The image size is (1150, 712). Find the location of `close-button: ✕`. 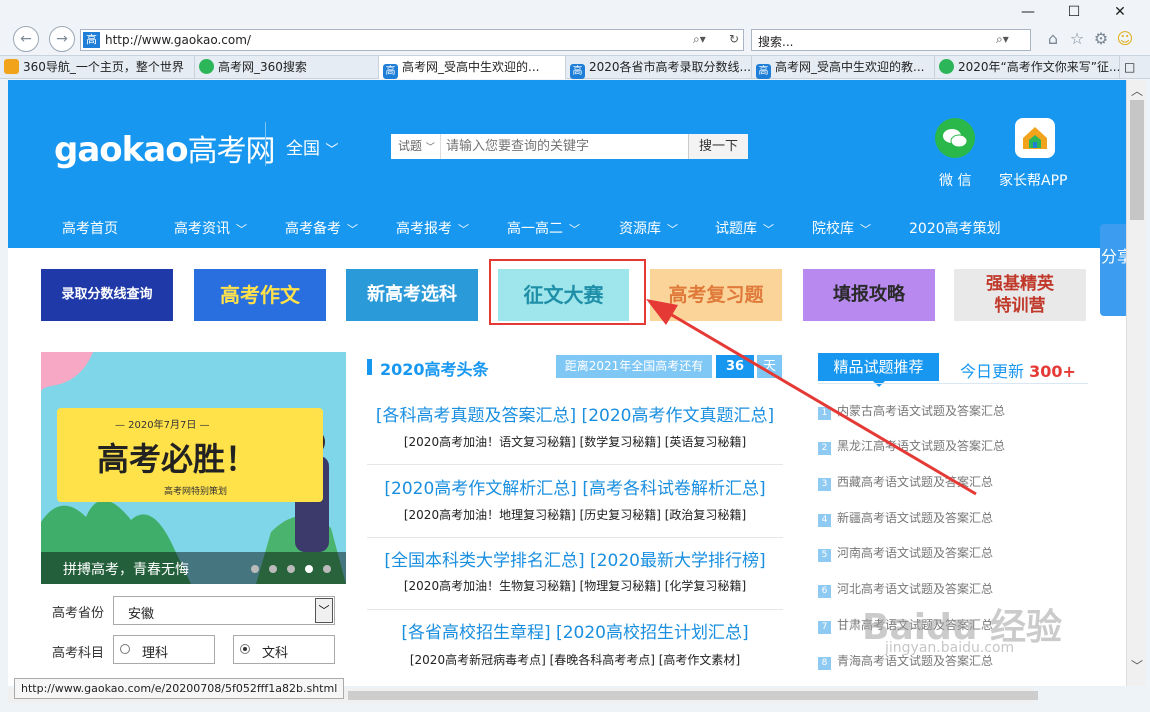

close-button: ✕ is located at coordinates (1120, 12).